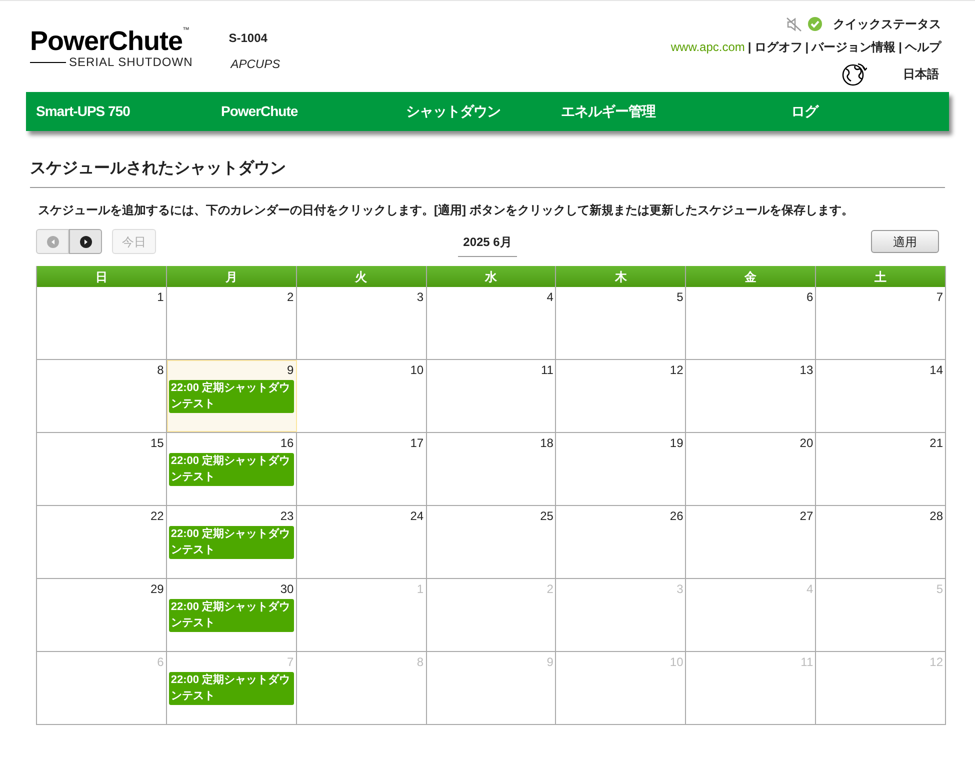 This screenshot has width=975, height=773. I want to click on day-cell: 30 22:00 定期シャットダウンテスト, so click(231, 615).